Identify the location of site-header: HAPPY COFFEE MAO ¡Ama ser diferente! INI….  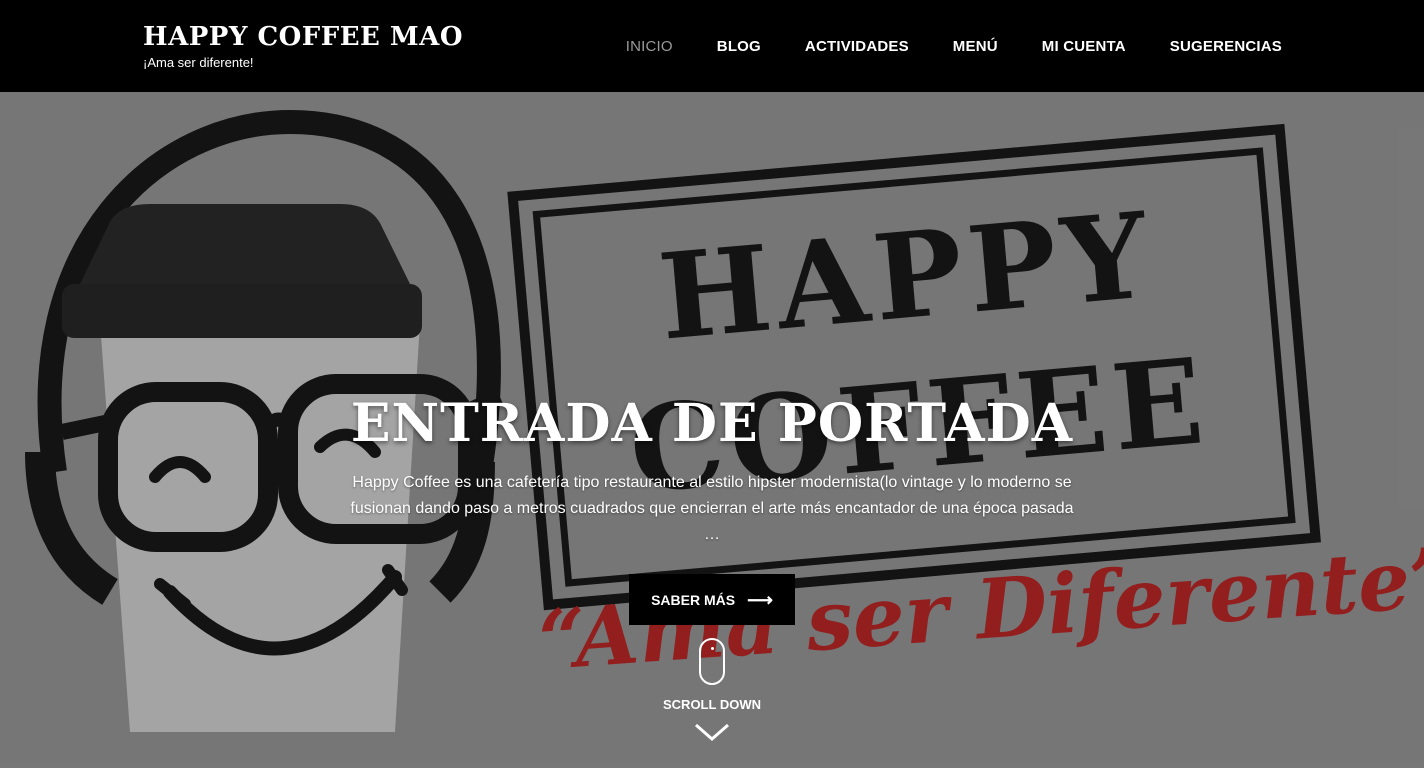
(712, 46).